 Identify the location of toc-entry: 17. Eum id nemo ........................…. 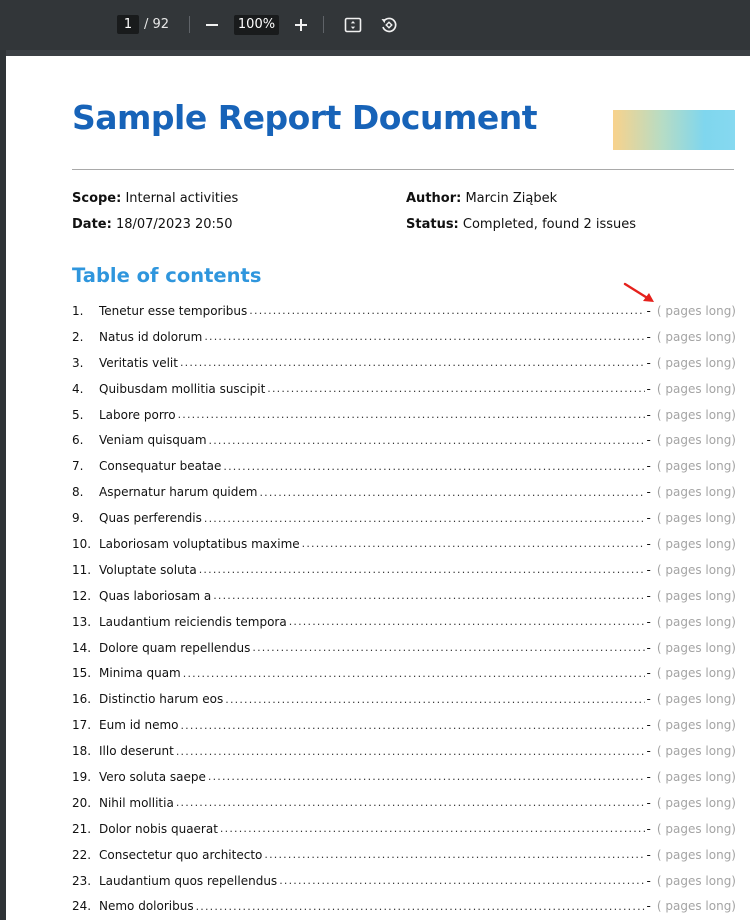
(404, 725).